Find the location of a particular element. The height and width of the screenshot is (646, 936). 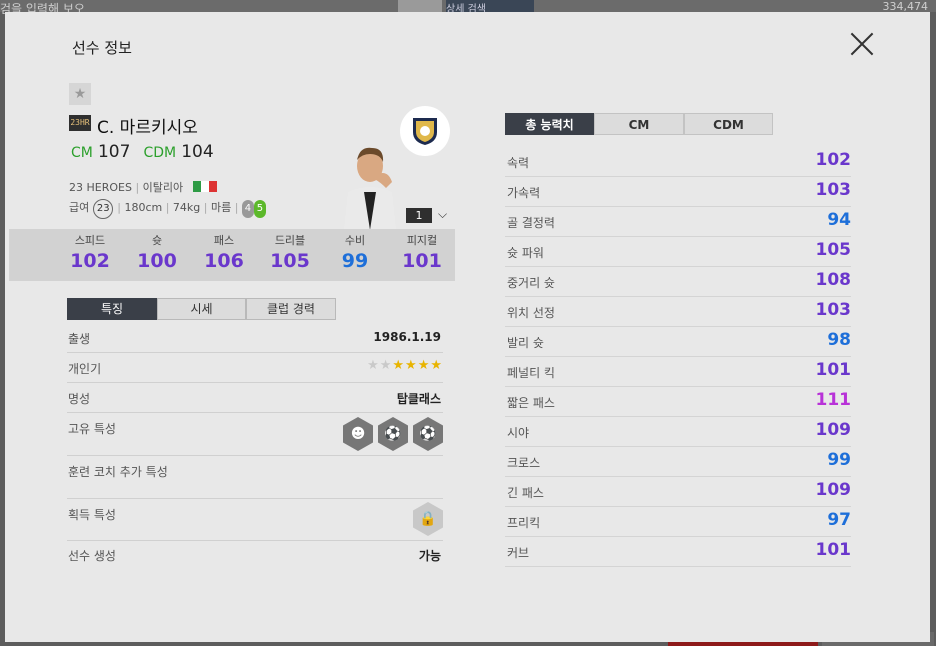

body-type: 마름 is located at coordinates (221, 207).